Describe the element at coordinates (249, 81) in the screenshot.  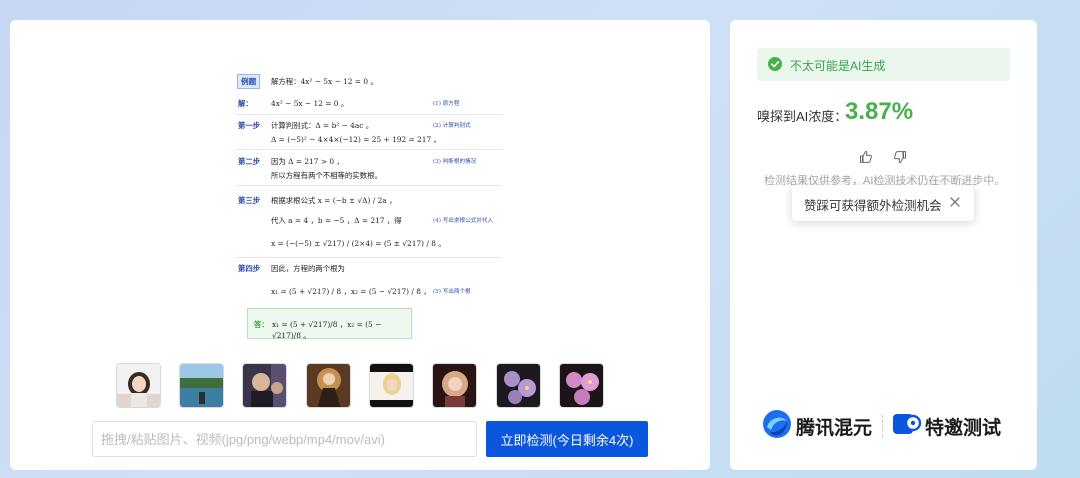
I see `example-badge: 例题` at that location.